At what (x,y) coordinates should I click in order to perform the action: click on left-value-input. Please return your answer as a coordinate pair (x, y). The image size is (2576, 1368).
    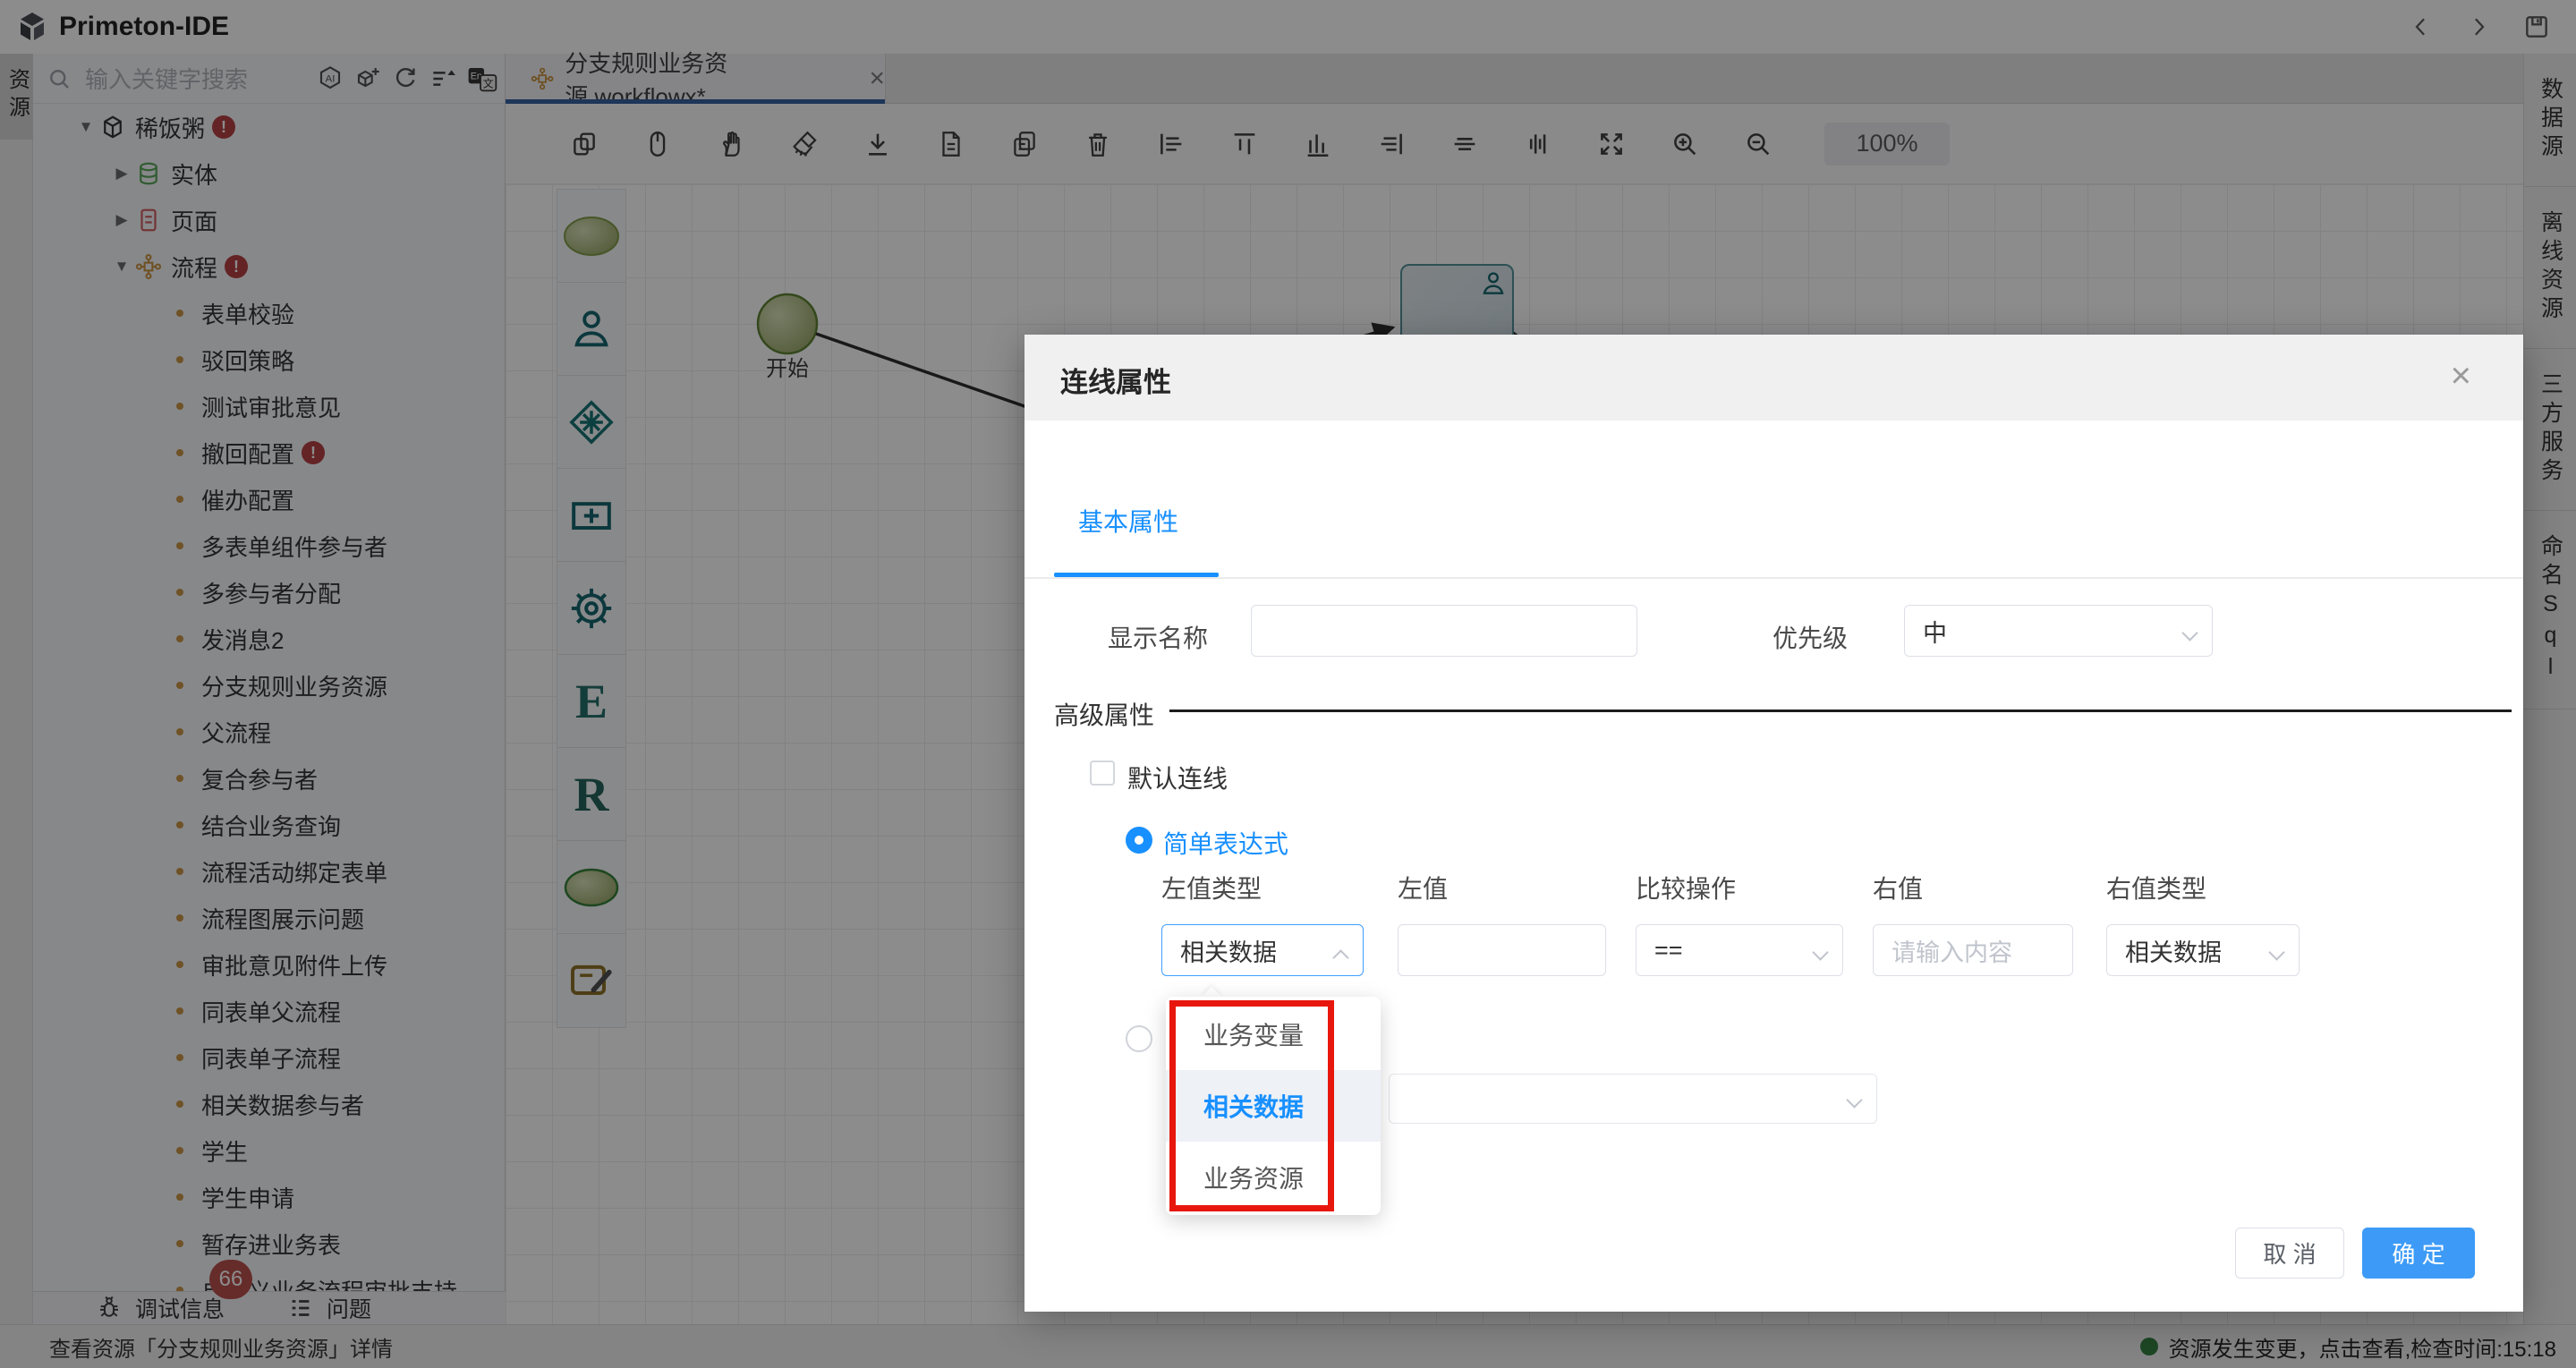
    Looking at the image, I should click on (1502, 950).